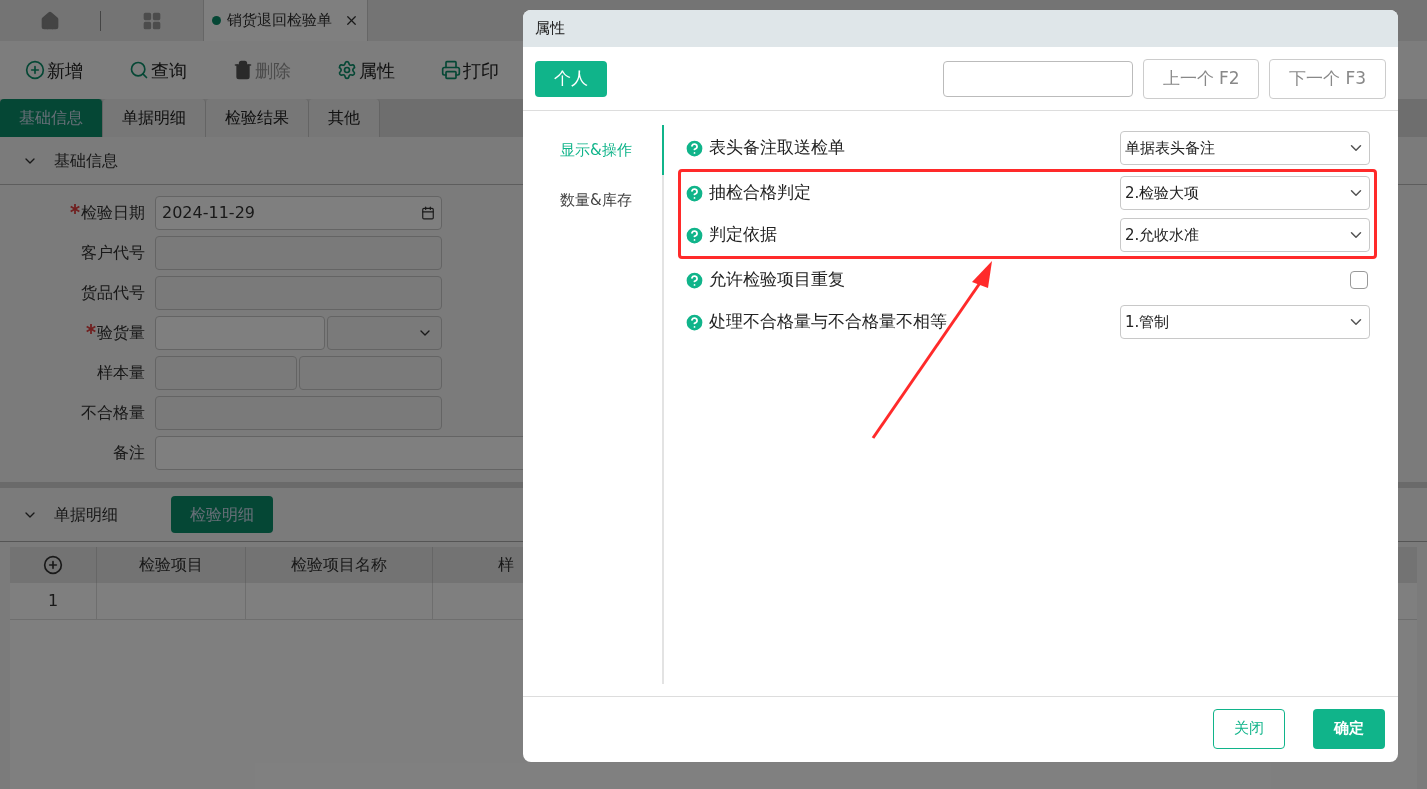  What do you see at coordinates (777, 148) in the screenshot?
I see `setting-label: 表头备注取送检单` at bounding box center [777, 148].